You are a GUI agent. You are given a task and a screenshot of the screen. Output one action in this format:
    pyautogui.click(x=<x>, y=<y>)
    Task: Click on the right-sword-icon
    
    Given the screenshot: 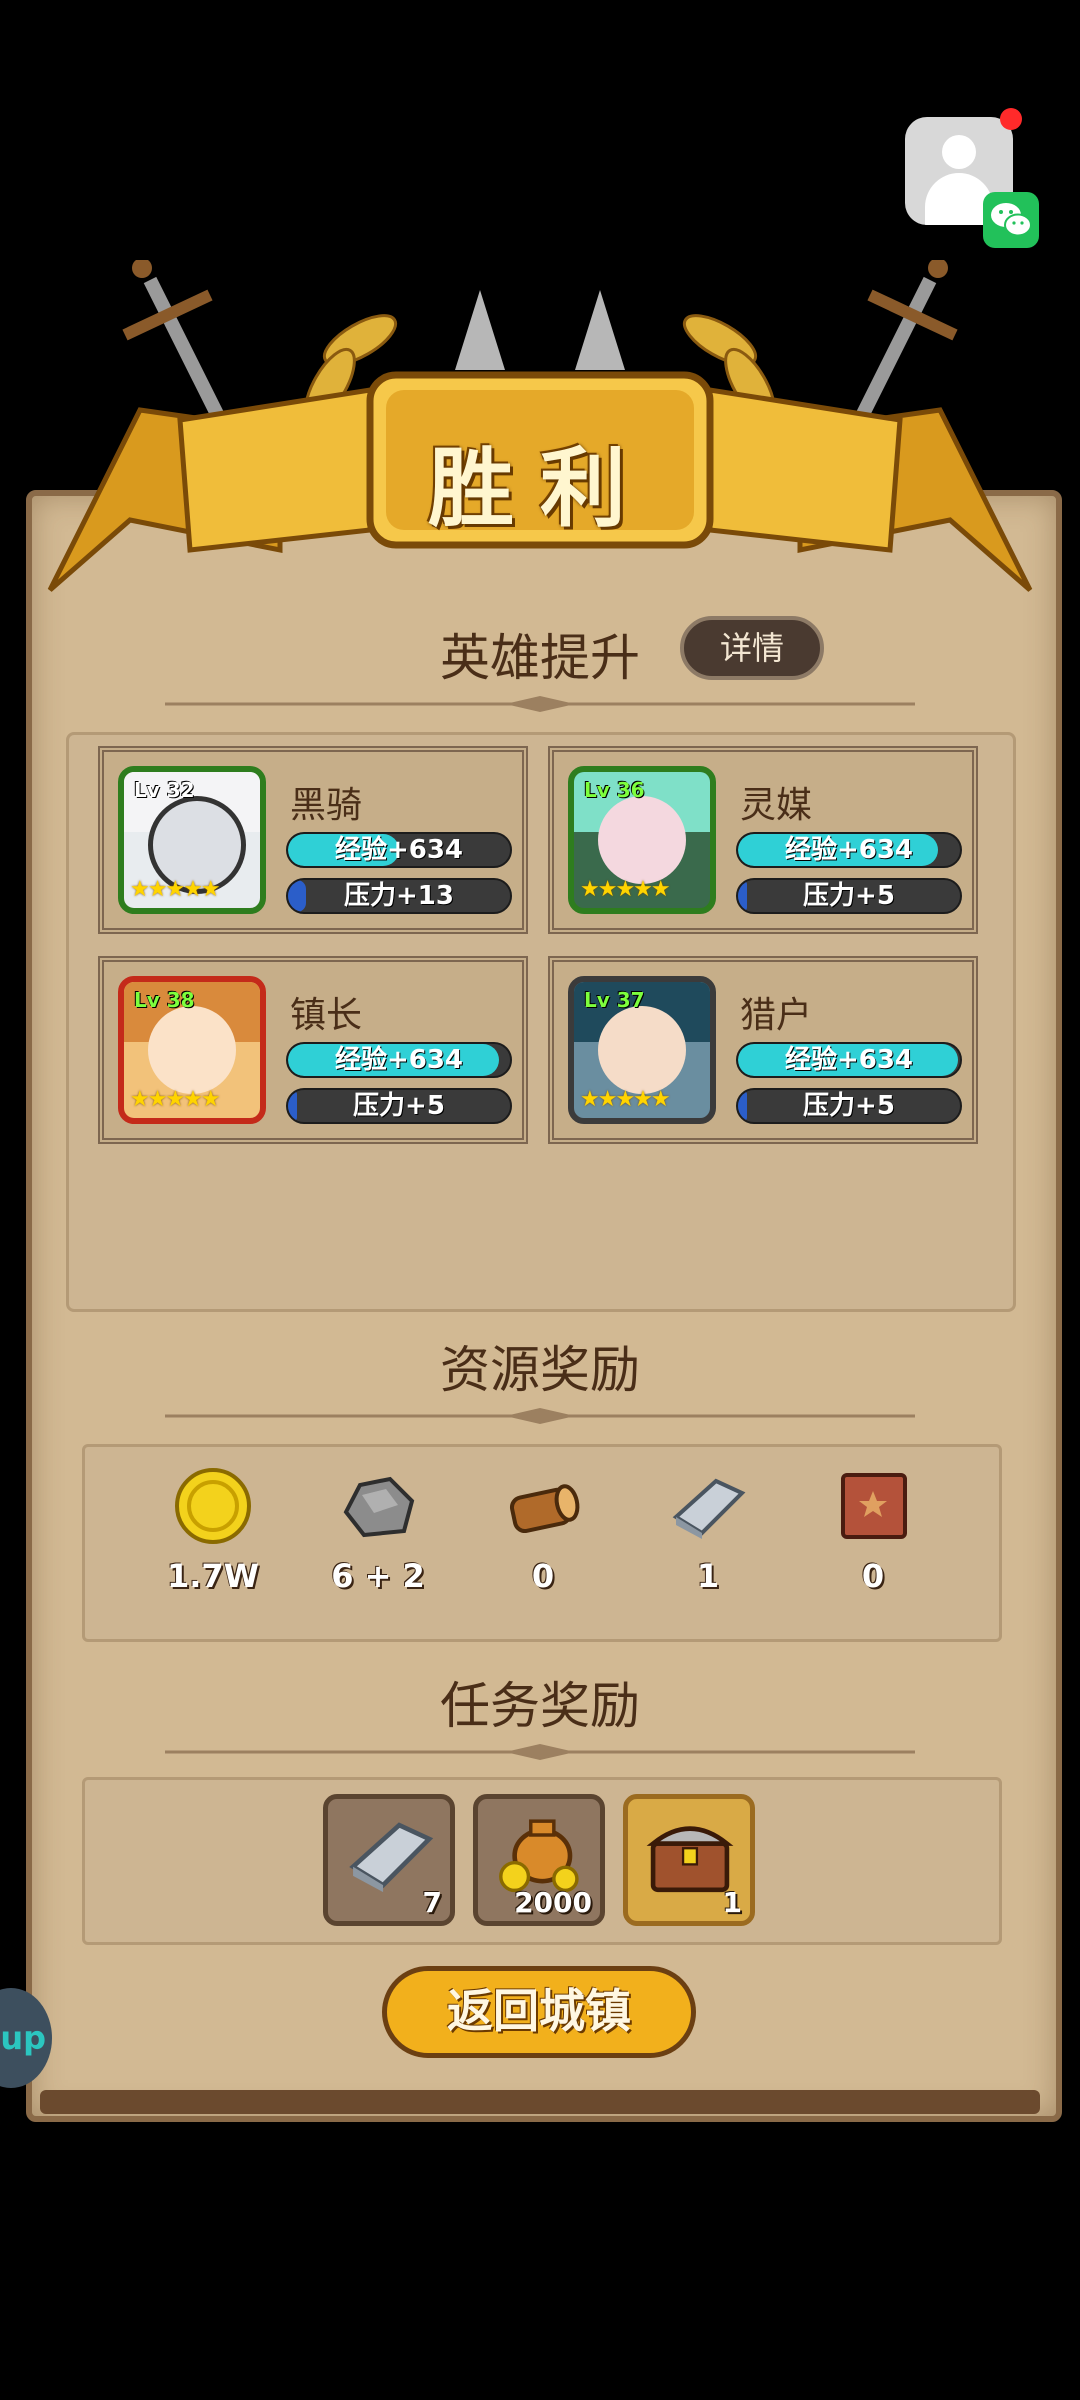 What is the action you would take?
    pyautogui.click(x=905, y=342)
    